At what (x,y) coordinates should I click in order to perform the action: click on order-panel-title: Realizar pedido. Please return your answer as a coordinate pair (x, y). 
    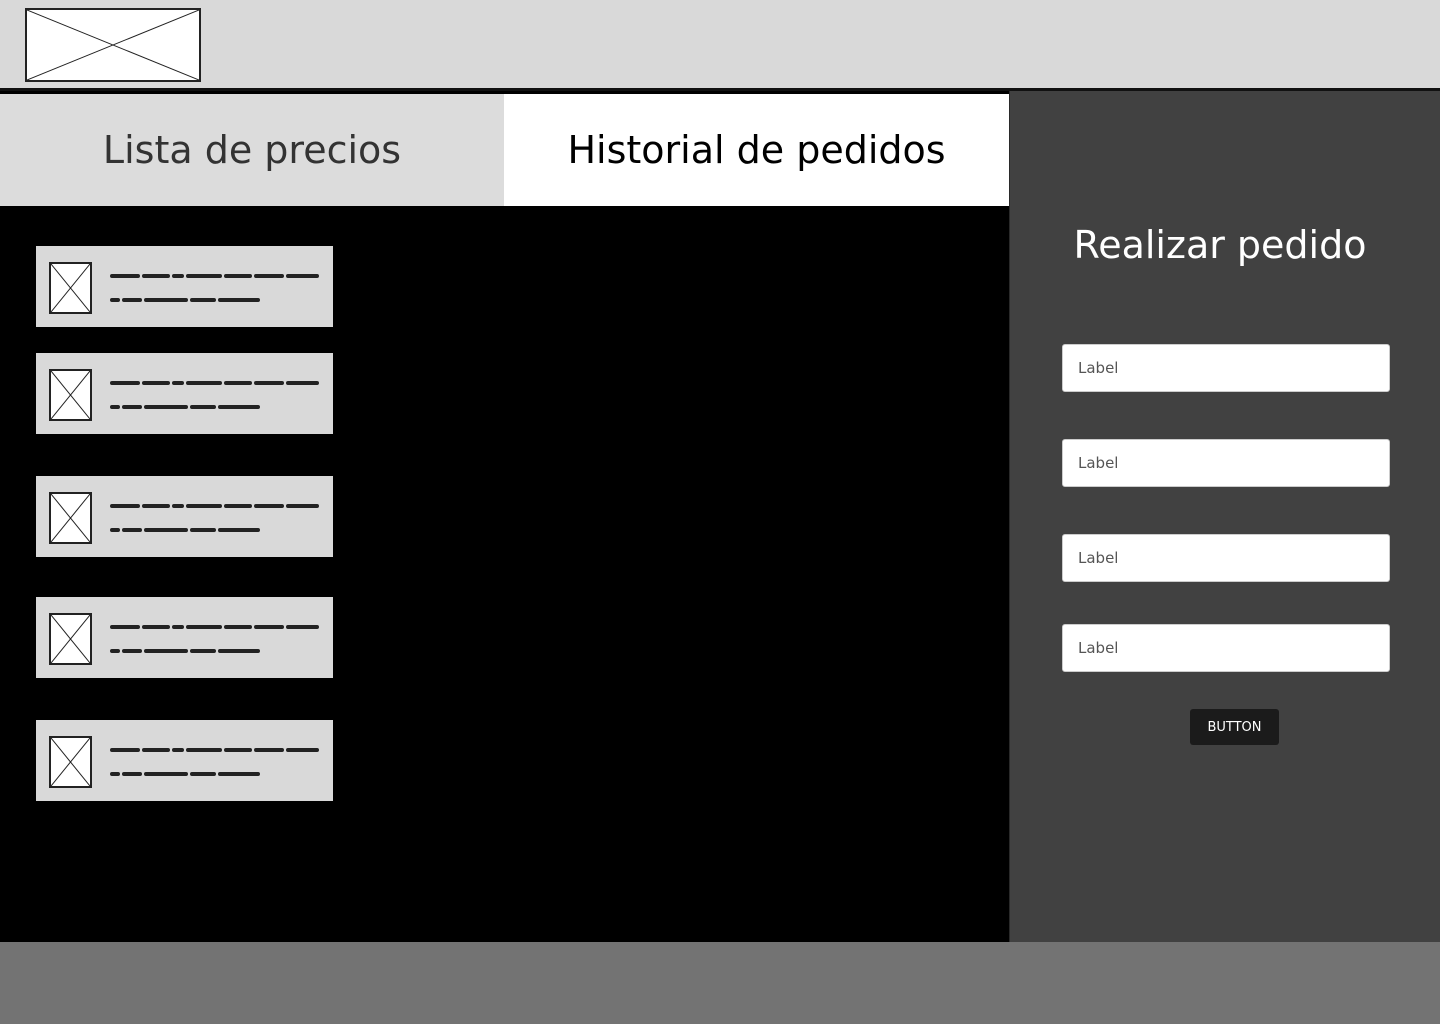
    Looking at the image, I should click on (1220, 245).